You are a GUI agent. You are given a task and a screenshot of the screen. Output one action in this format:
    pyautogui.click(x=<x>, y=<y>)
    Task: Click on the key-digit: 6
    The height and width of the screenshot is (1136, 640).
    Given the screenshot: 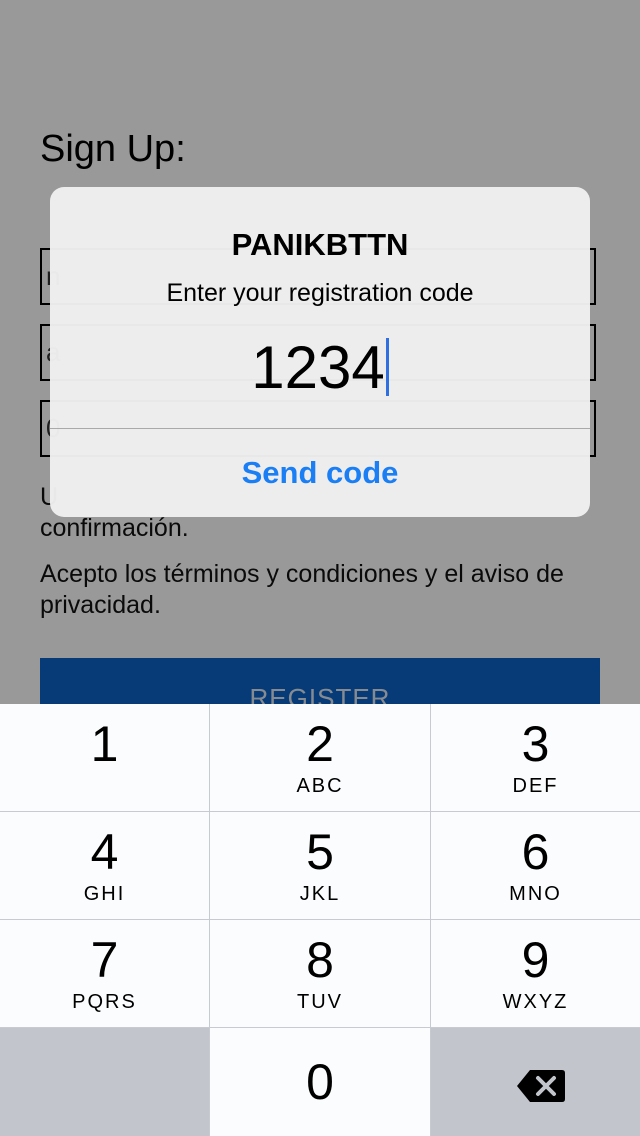 What is the action you would take?
    pyautogui.click(x=535, y=852)
    